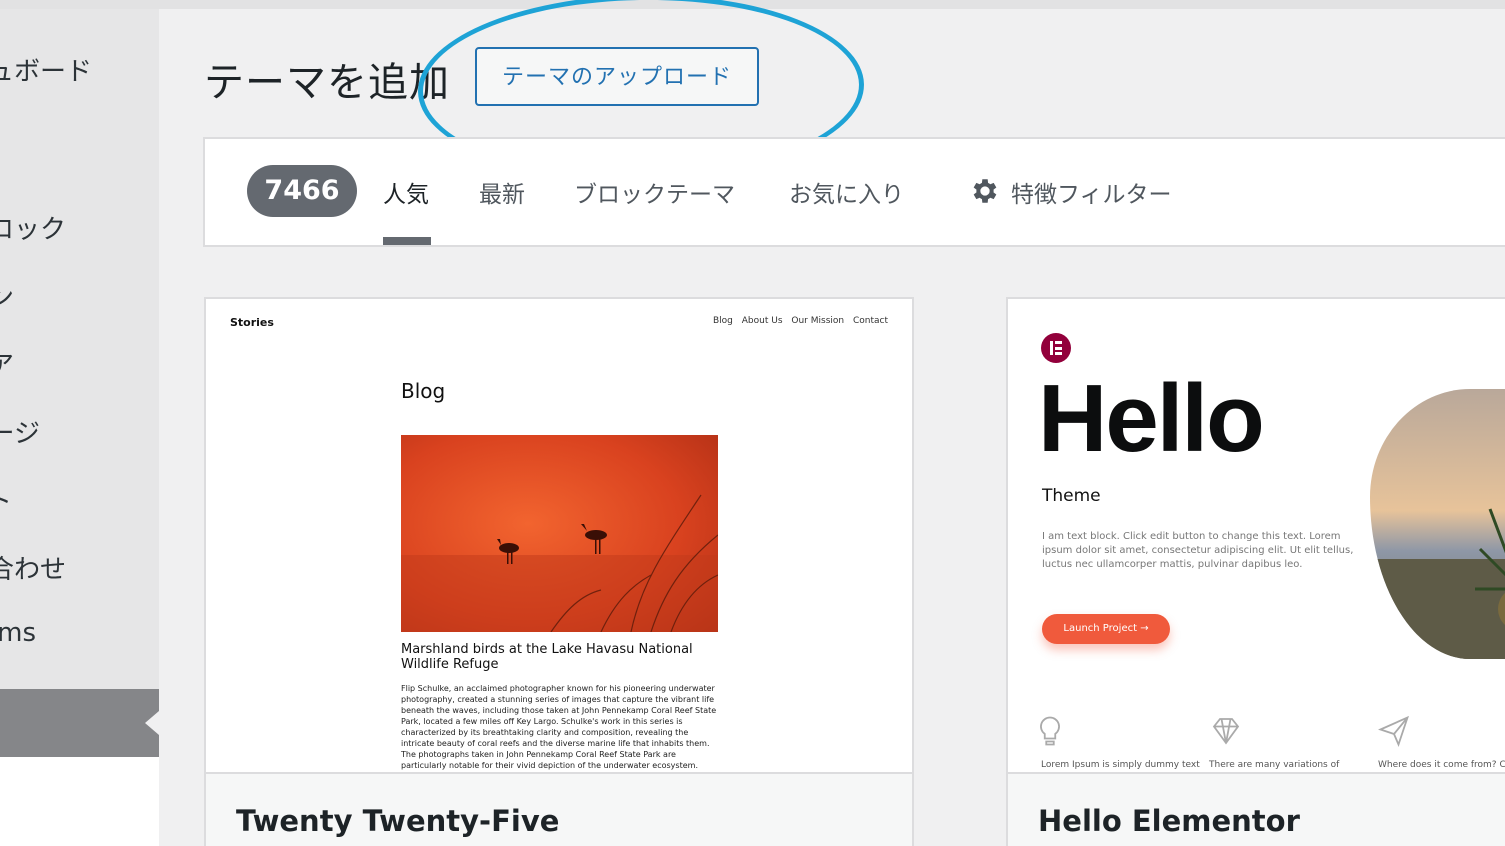 This screenshot has height=846, width=1505. Describe the element at coordinates (423, 391) in the screenshot. I see `preview-heading: Blog` at that location.